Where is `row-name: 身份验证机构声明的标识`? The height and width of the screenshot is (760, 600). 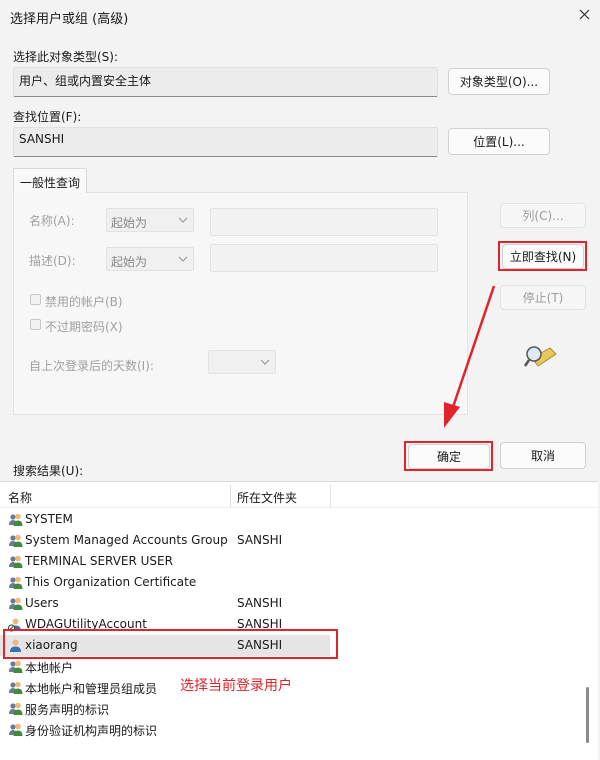 row-name: 身份验证机构声明的标识 is located at coordinates (91, 731).